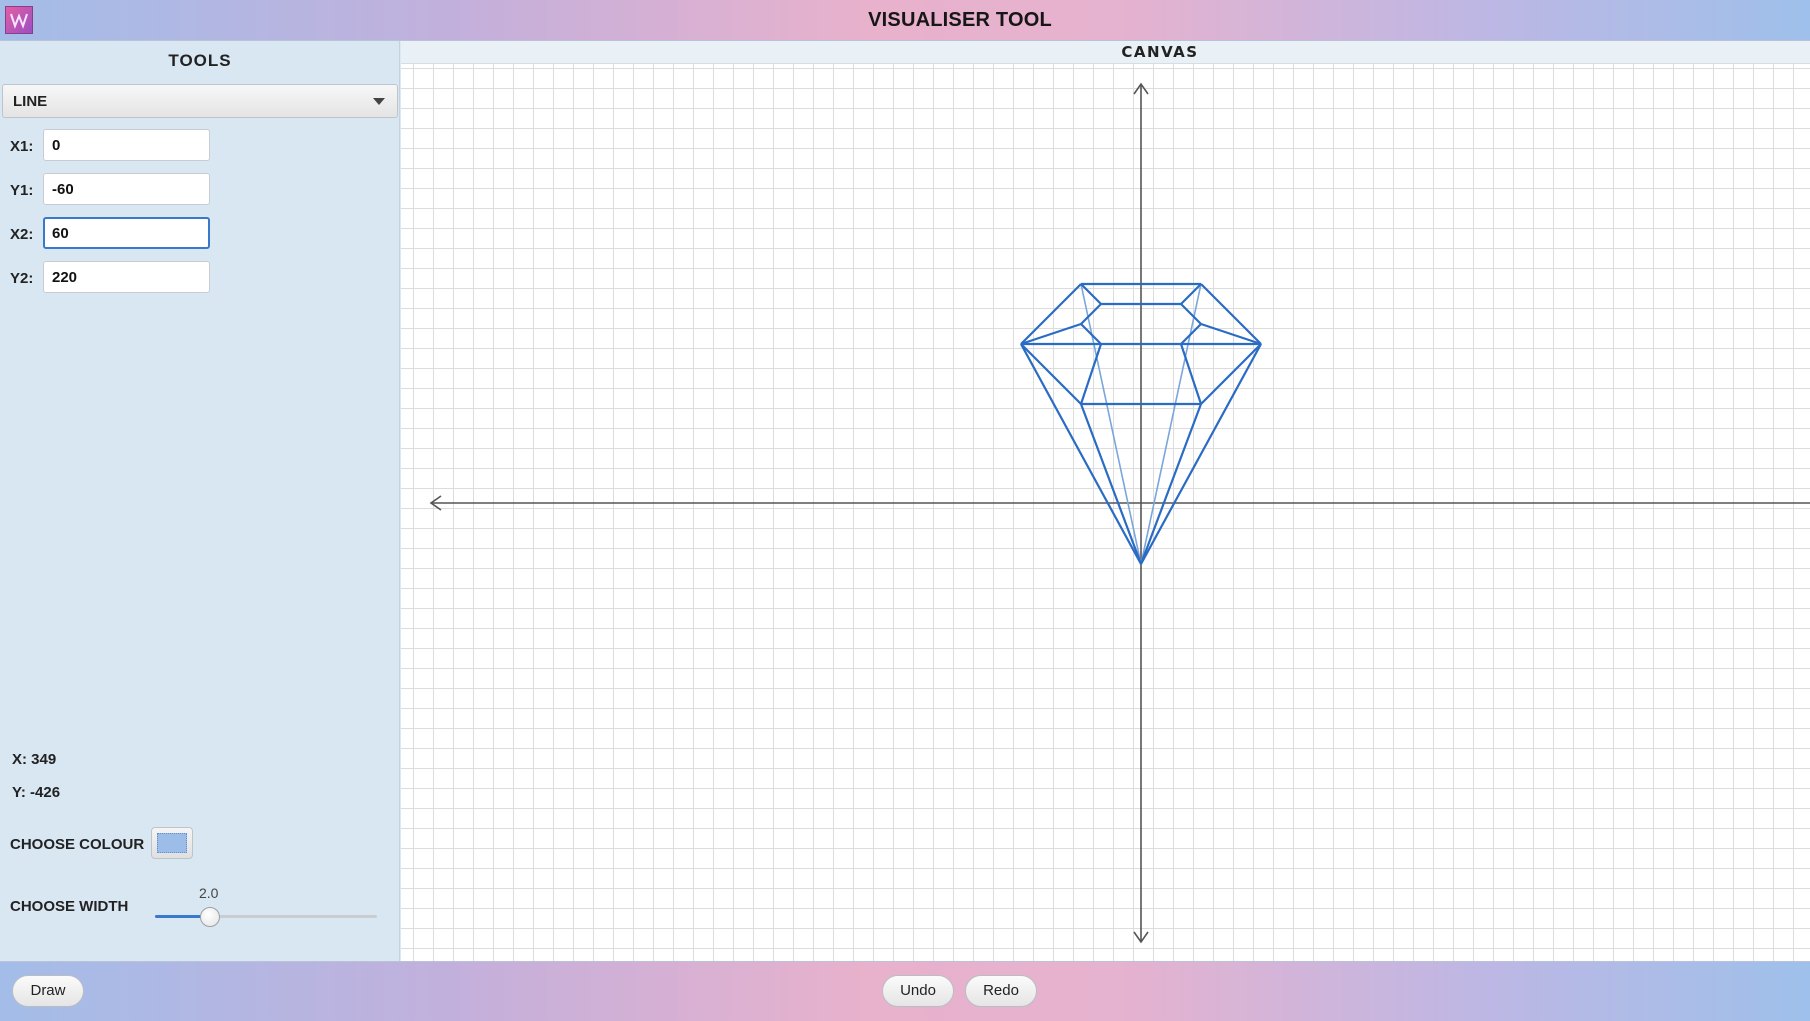 This screenshot has width=1810, height=1021. I want to click on y1-label: Y1:, so click(22, 190).